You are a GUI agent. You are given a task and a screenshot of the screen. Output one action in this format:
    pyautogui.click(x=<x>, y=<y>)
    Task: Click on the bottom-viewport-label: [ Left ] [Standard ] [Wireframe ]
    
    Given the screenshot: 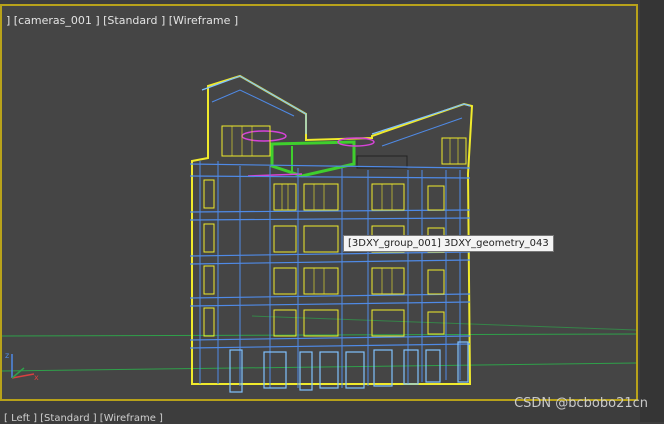 What is the action you would take?
    pyautogui.click(x=83, y=418)
    